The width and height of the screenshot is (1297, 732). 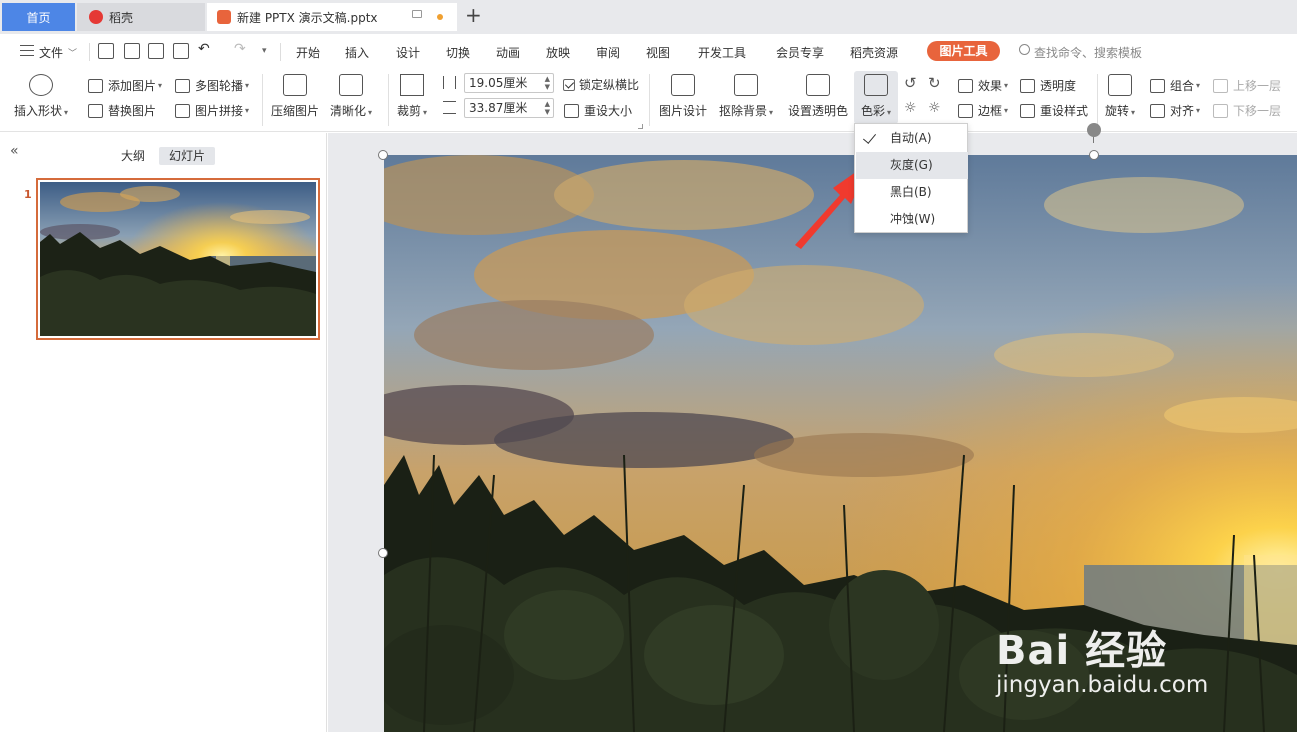 What do you see at coordinates (440, 17) in the screenshot?
I see `unsaved-dot-icon` at bounding box center [440, 17].